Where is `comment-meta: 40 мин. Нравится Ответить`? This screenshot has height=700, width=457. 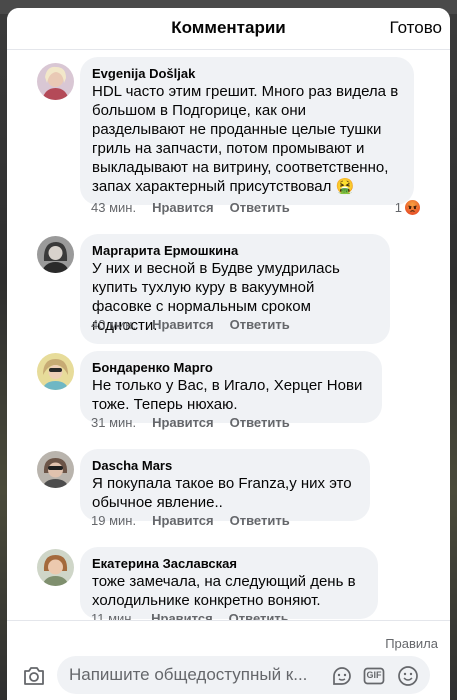
comment-meta: 40 мин. Нравится Ответить is located at coordinates (190, 324).